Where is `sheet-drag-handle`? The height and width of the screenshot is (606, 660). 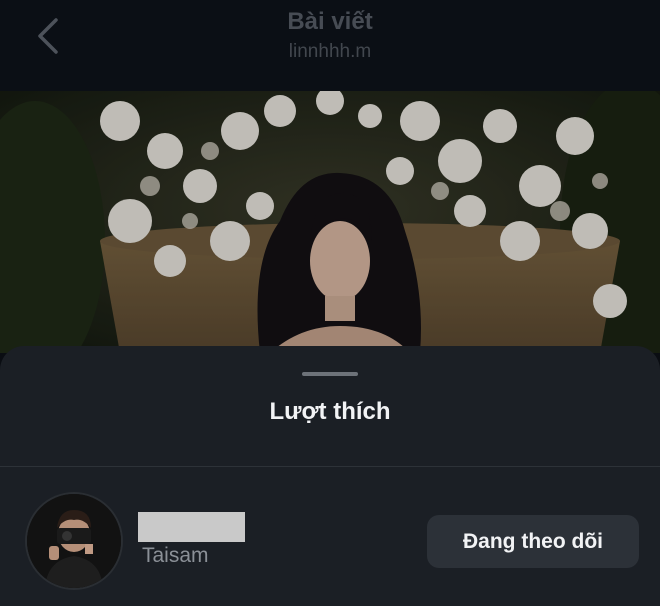
sheet-drag-handle is located at coordinates (330, 374).